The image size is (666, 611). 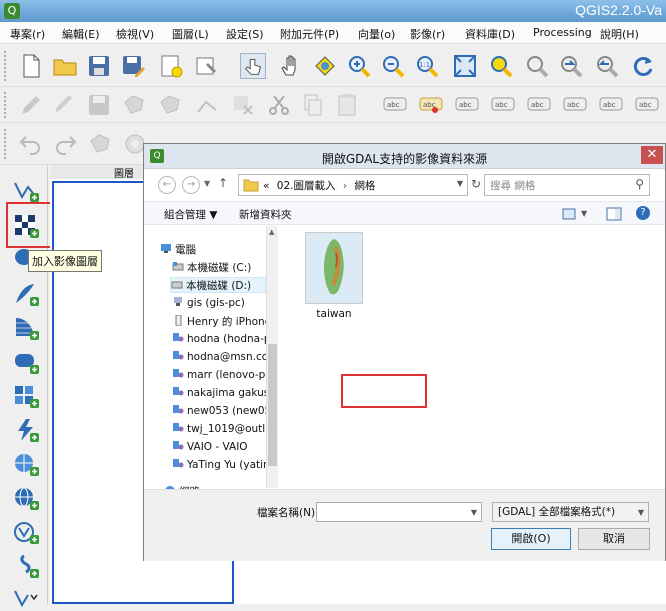 I want to click on toggle-editing-icon, so click(x=31, y=105).